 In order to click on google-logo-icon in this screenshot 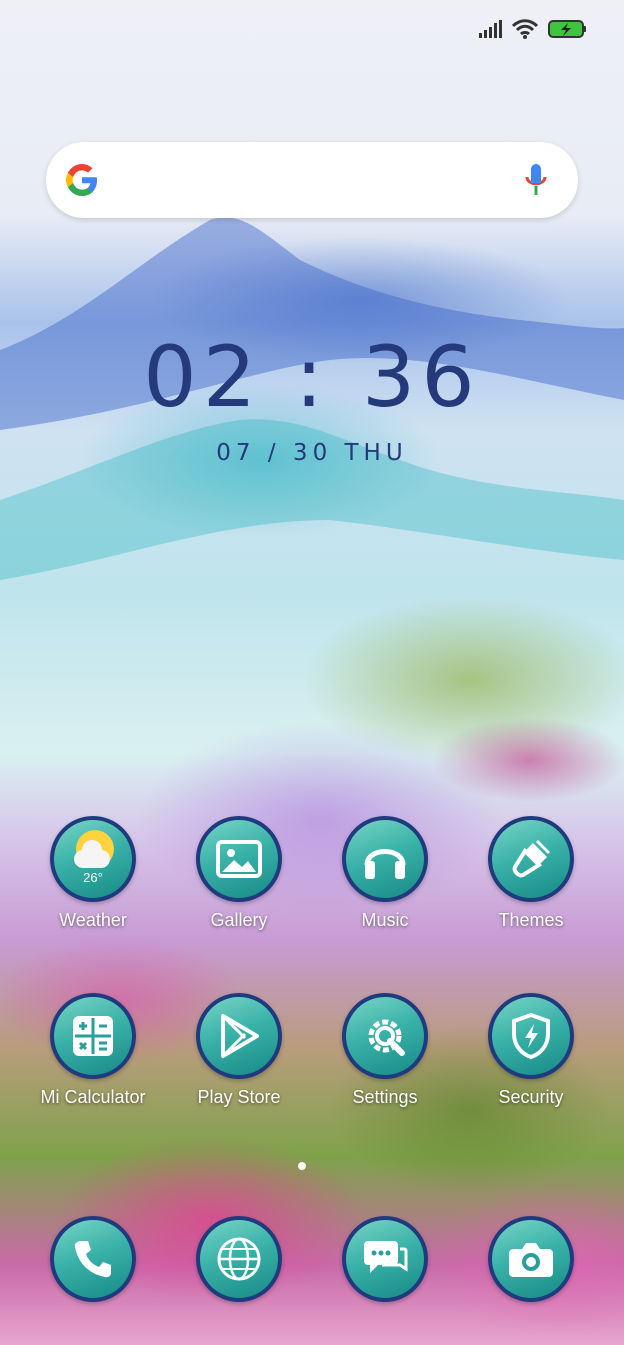, I will do `click(81, 180)`.